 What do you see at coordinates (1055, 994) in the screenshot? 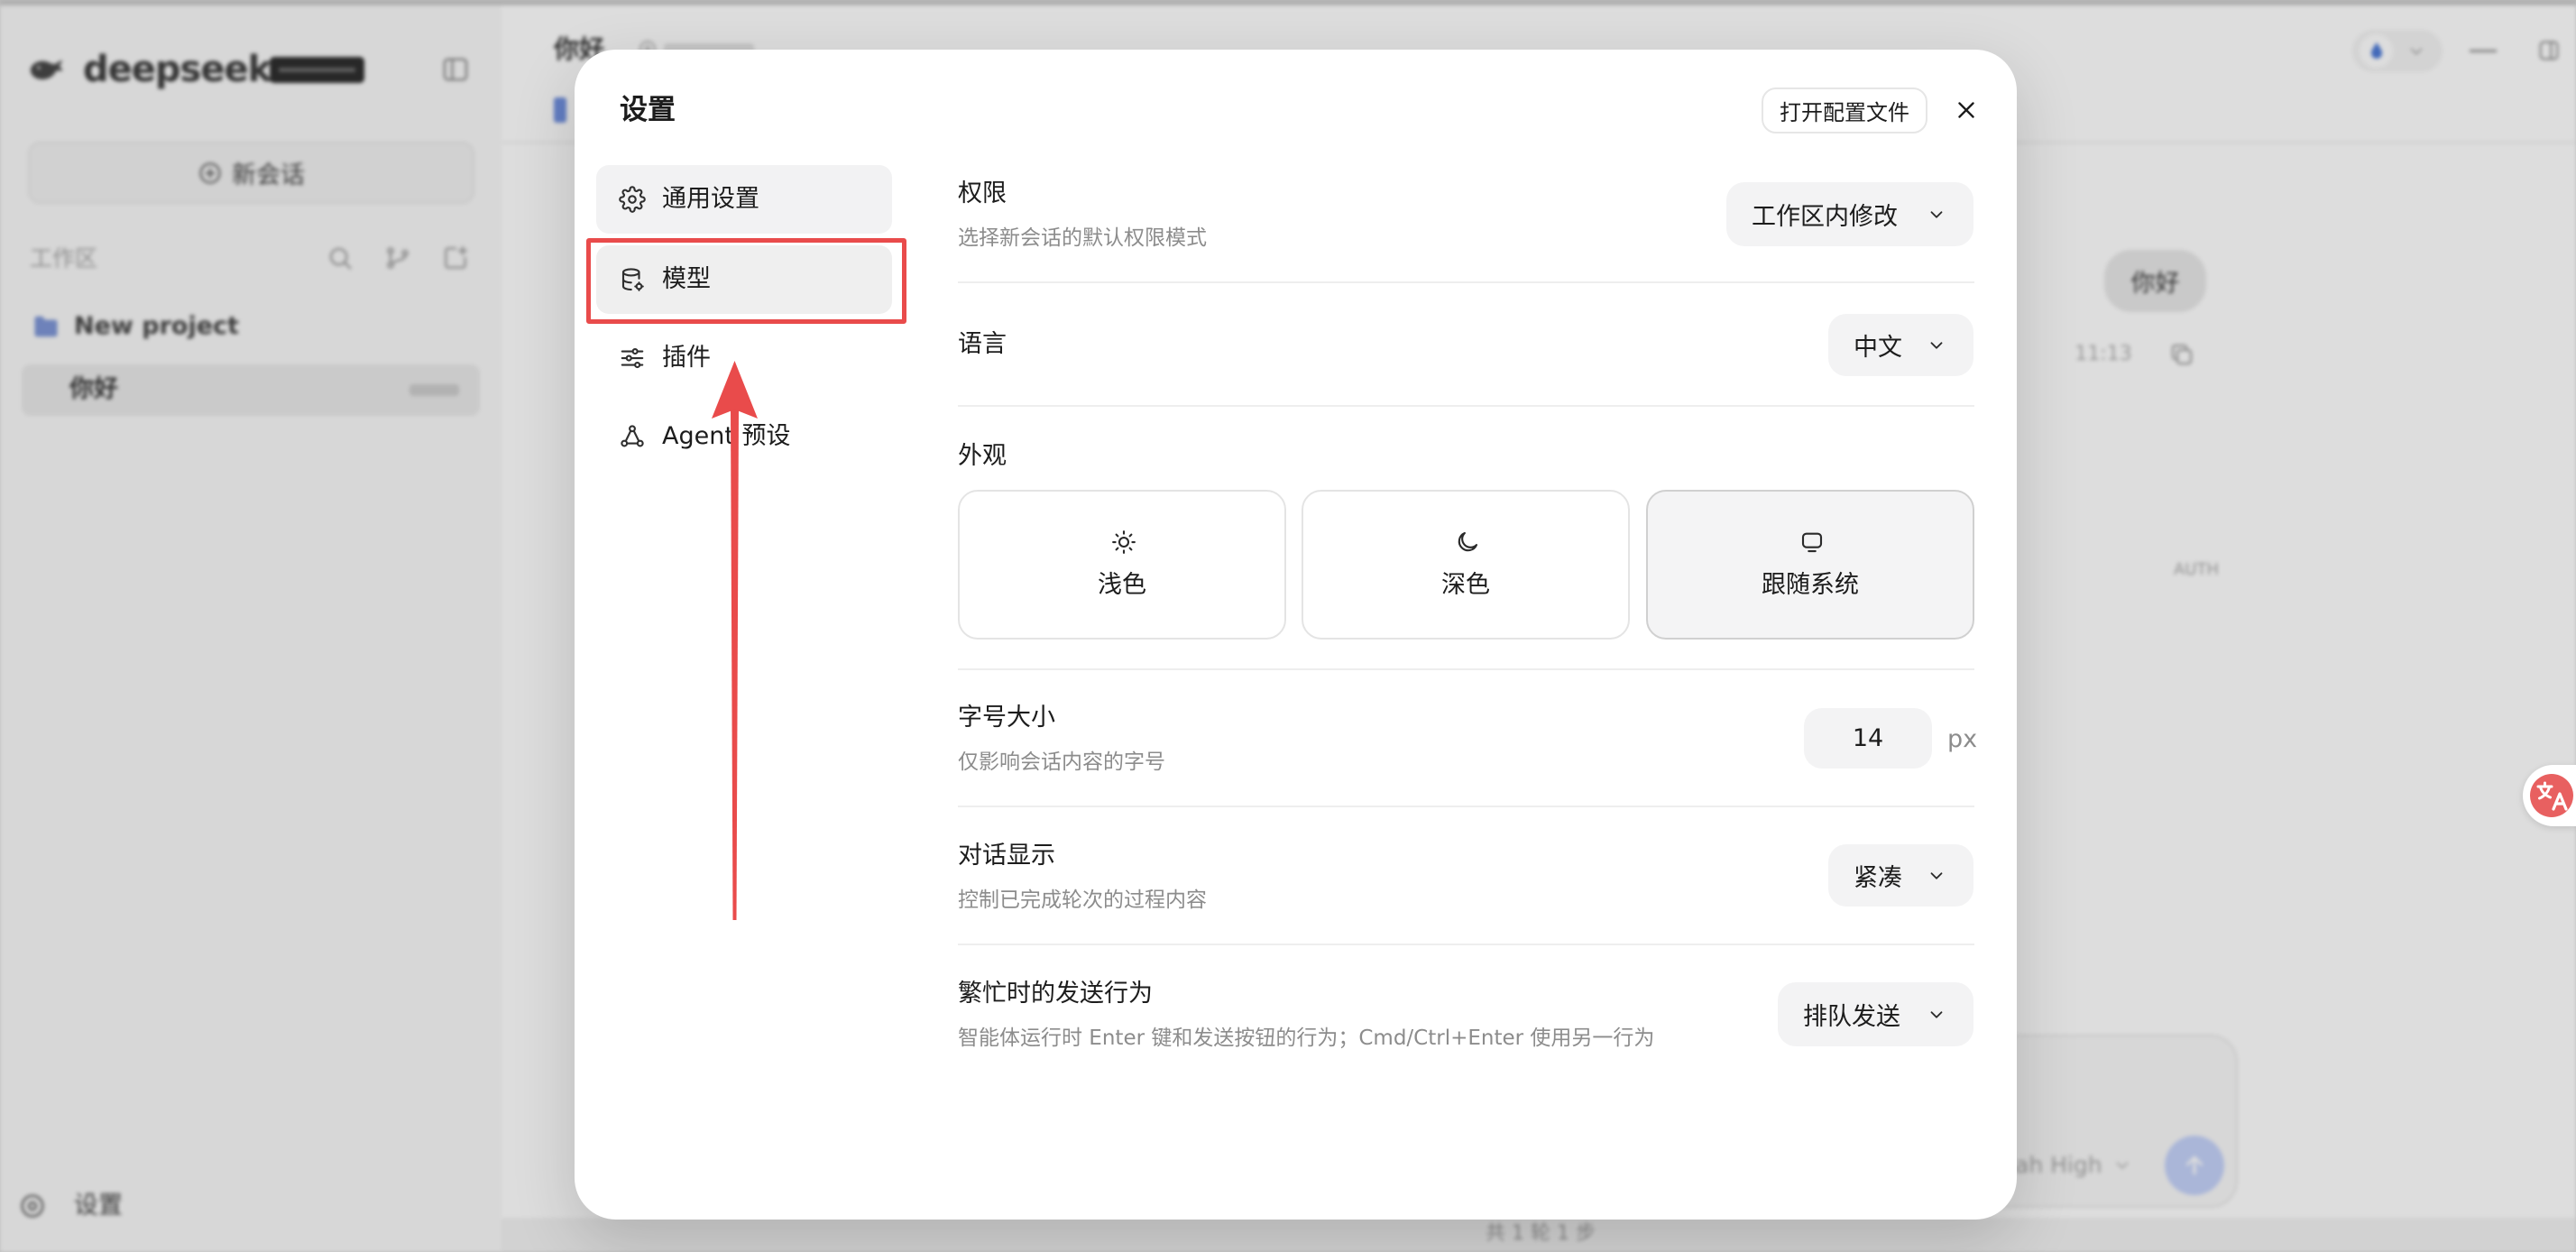
I see `busy-send-label: 繁忙时的发送行为` at bounding box center [1055, 994].